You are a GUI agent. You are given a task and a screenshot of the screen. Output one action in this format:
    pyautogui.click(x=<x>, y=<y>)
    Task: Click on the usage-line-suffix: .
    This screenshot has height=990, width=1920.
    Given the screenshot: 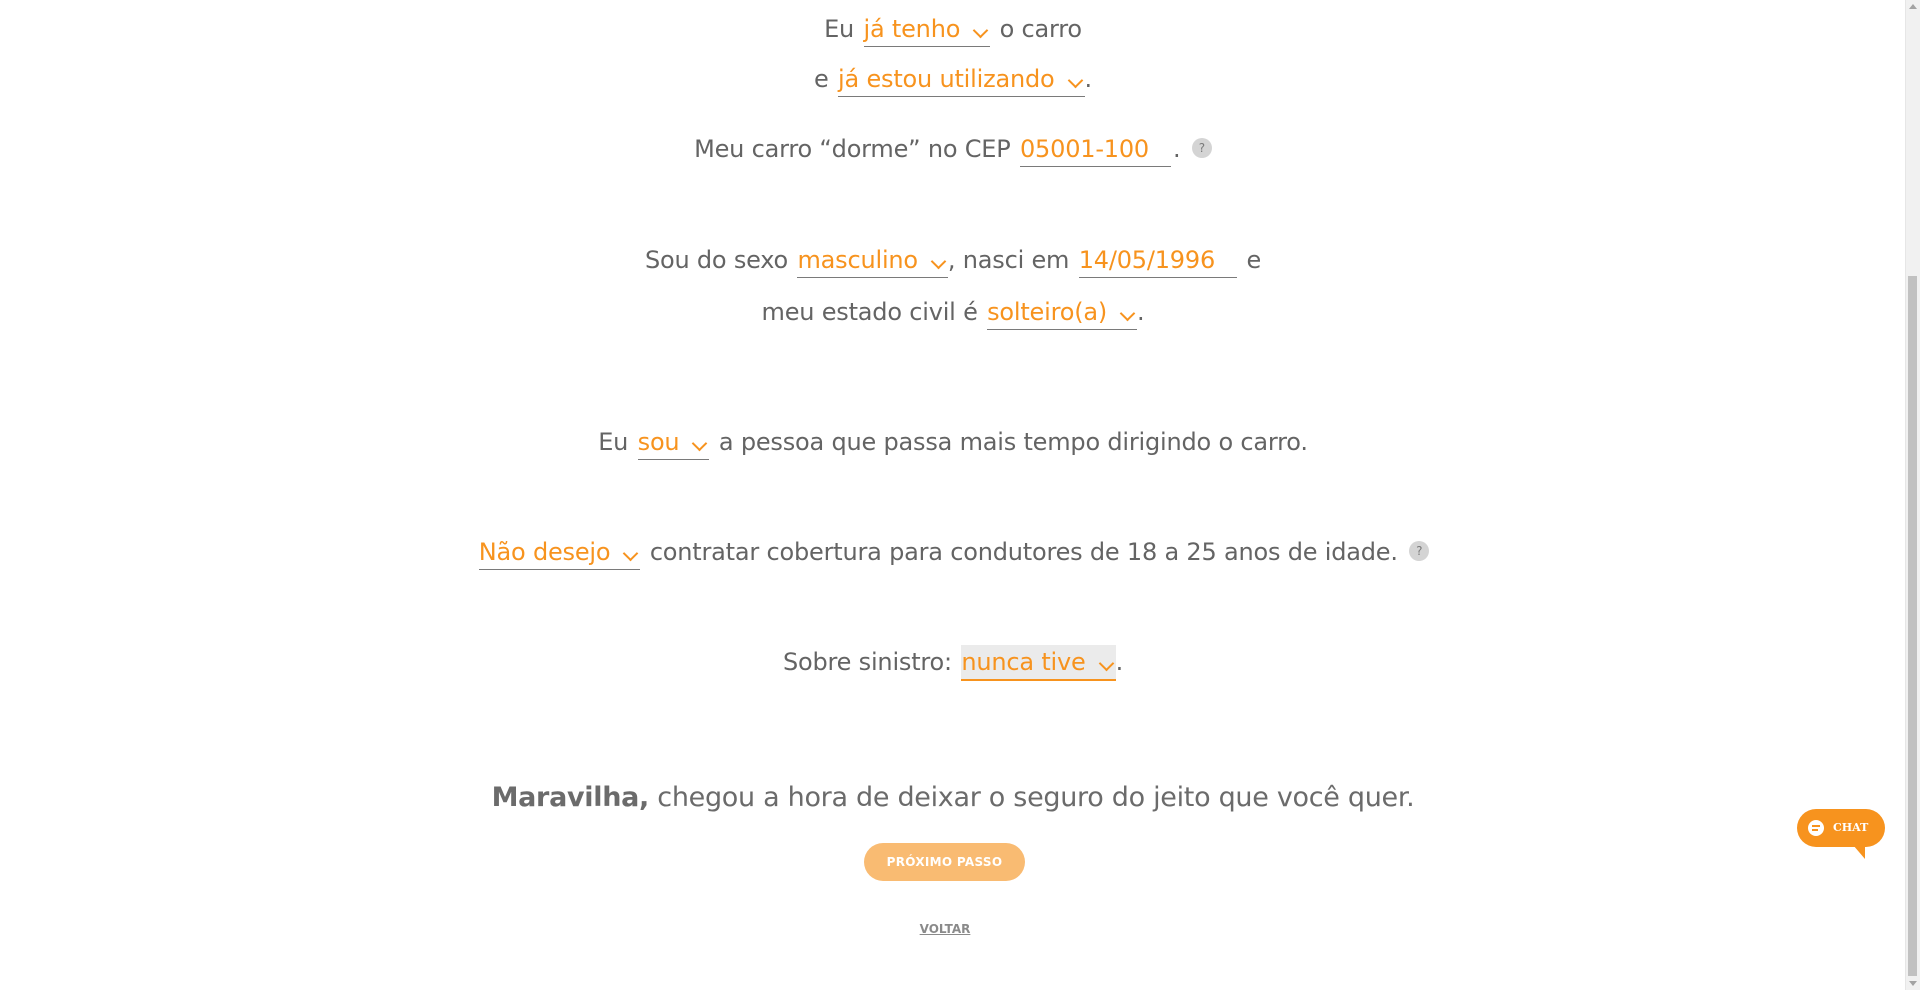 What is the action you would take?
    pyautogui.click(x=1088, y=79)
    